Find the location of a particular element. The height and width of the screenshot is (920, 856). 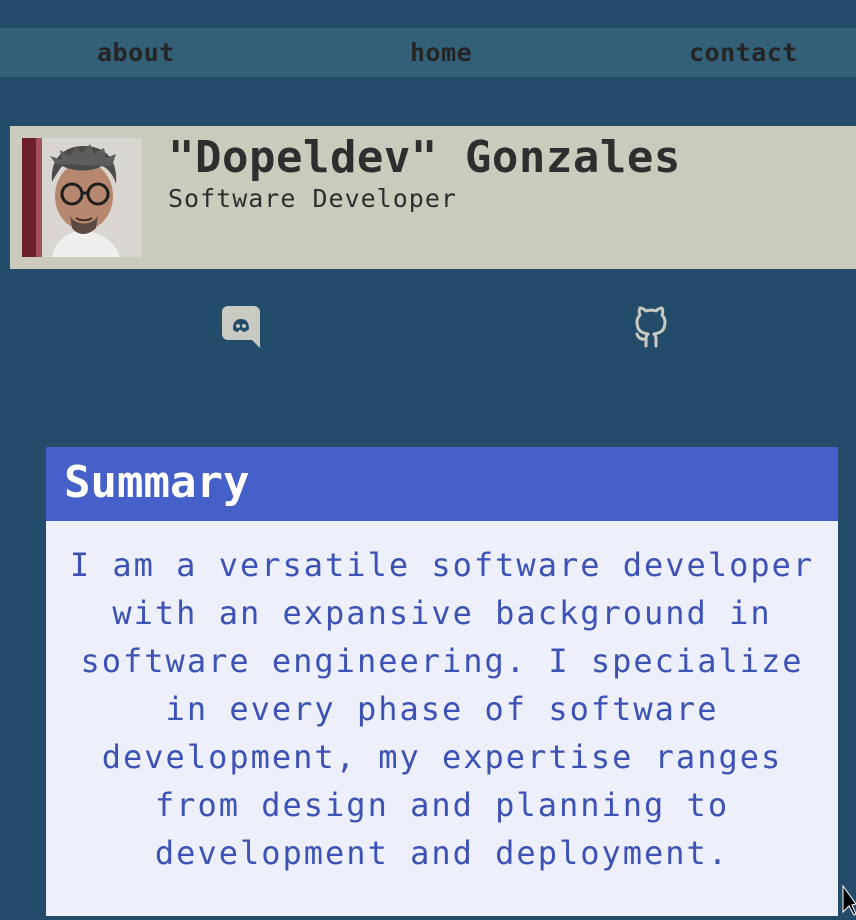

profile-role: Software Developer is located at coordinates (312, 198).